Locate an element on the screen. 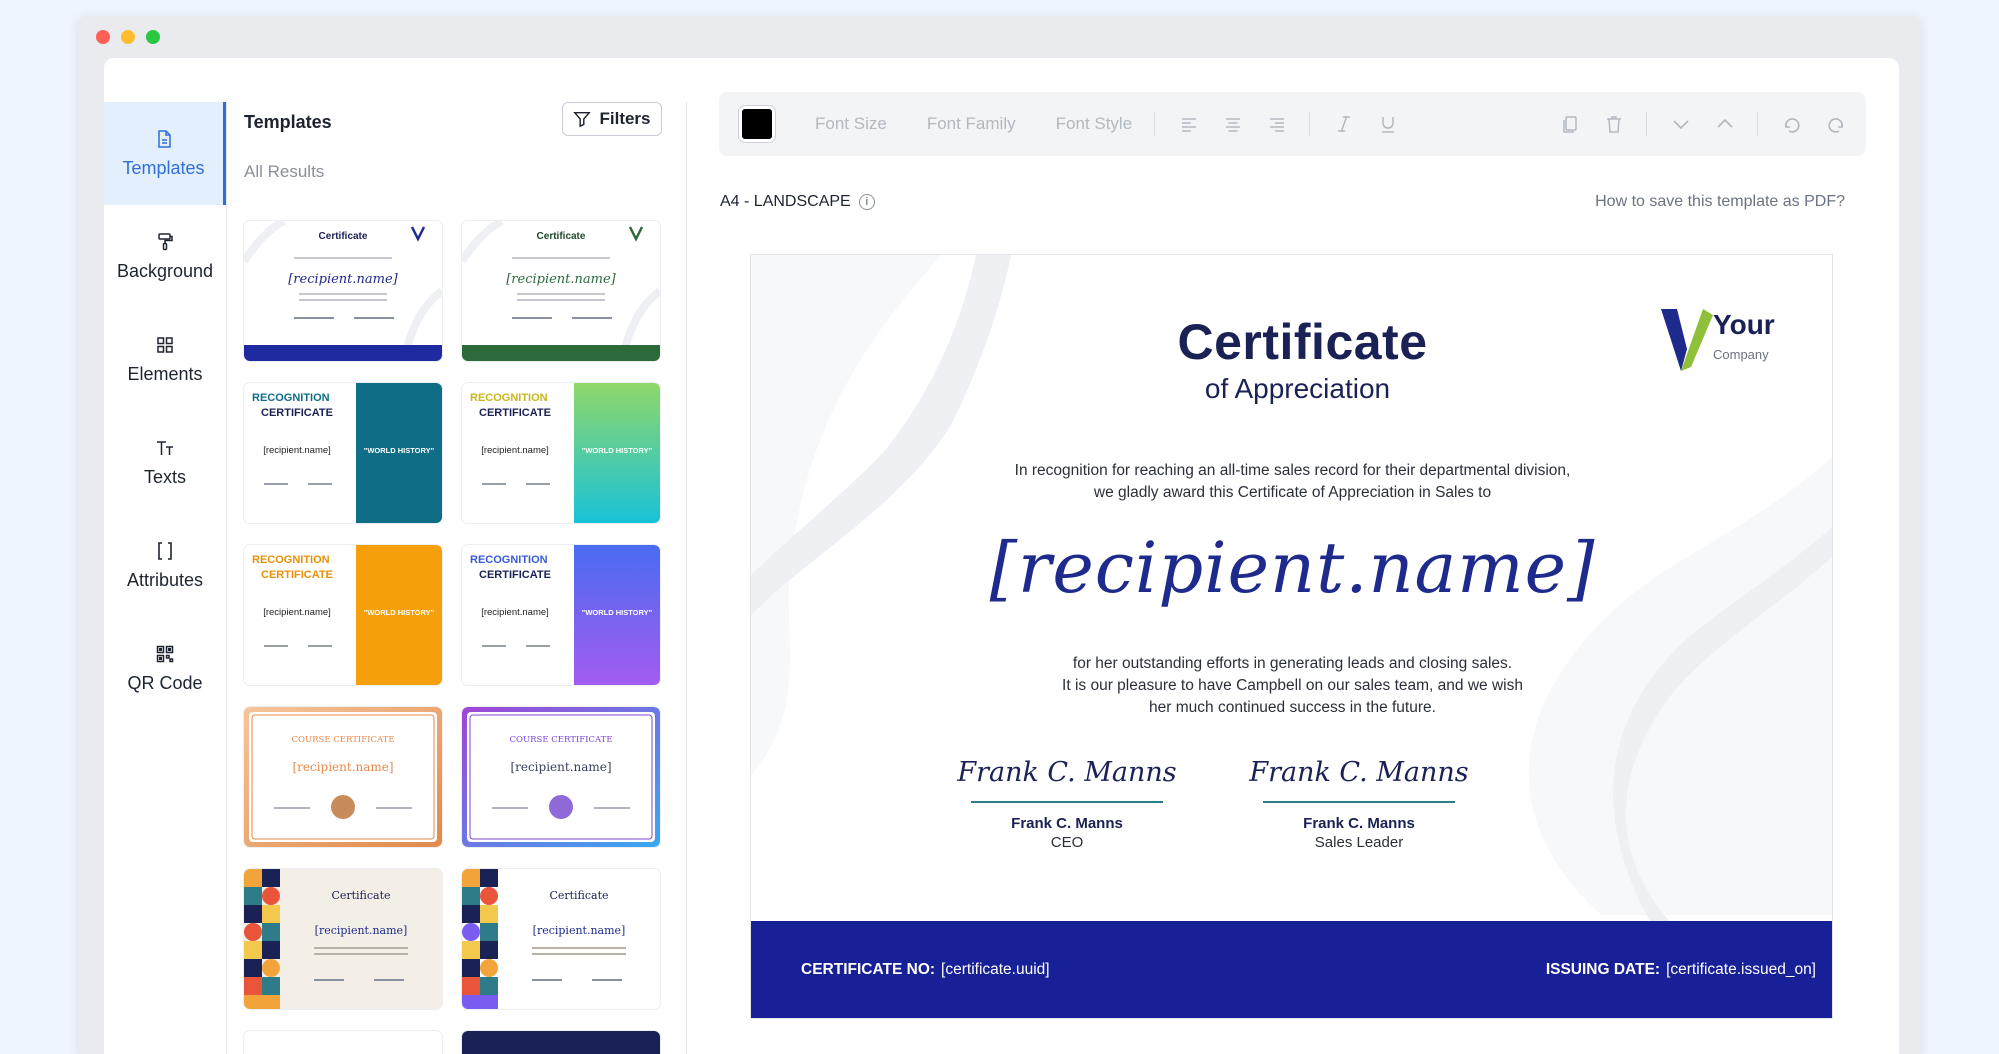 The width and height of the screenshot is (1999, 1054). sidebar-item-background: Background is located at coordinates (165, 256).